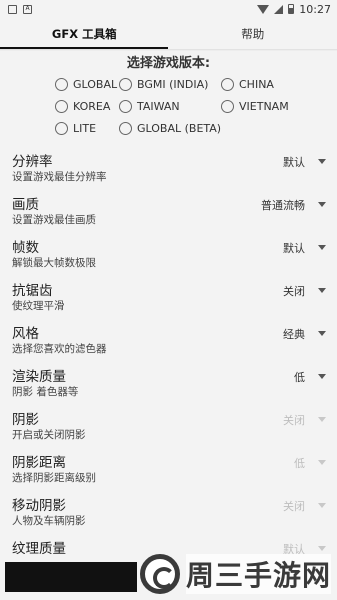  Describe the element at coordinates (168, 424) in the screenshot. I see `setting-shadows: 阴影 开启或关闭阴影 关闭` at that location.